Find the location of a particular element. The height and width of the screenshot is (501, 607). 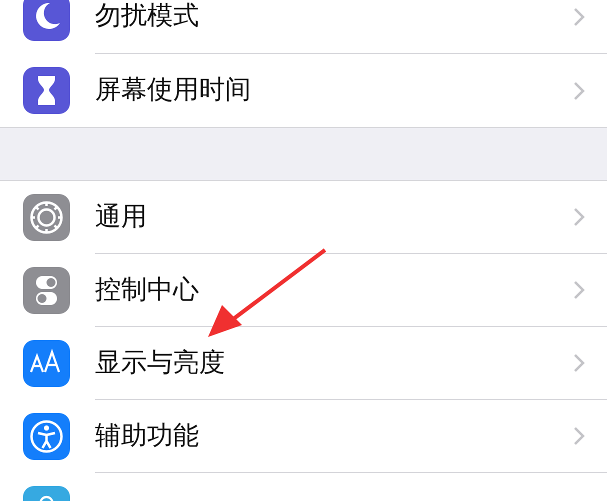

setting-label: 勿扰模式 is located at coordinates (334, 17).